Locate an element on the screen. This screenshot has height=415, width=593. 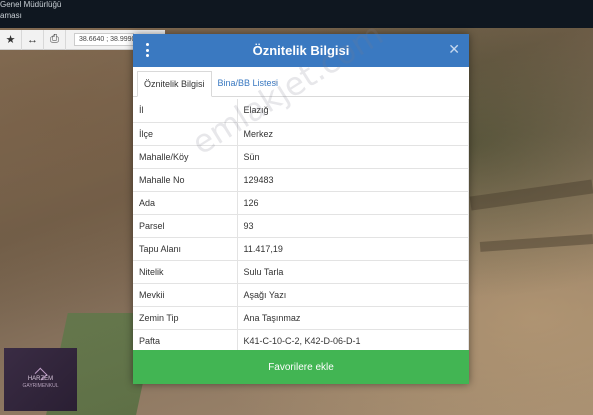
table-row: Tapu Alanı 11.417,19 is located at coordinates (301, 248).